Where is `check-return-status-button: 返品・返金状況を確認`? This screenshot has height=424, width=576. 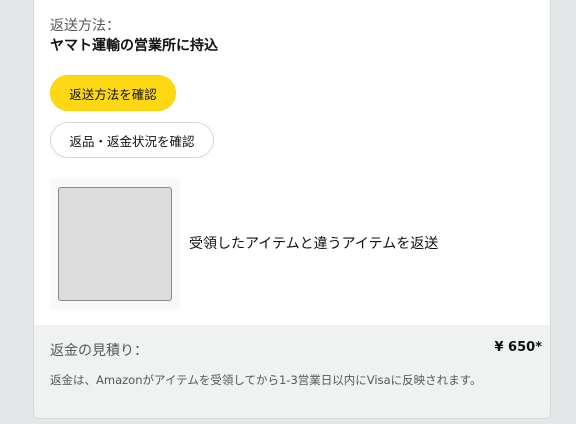 check-return-status-button: 返品・返金状況を確認 is located at coordinates (132, 140).